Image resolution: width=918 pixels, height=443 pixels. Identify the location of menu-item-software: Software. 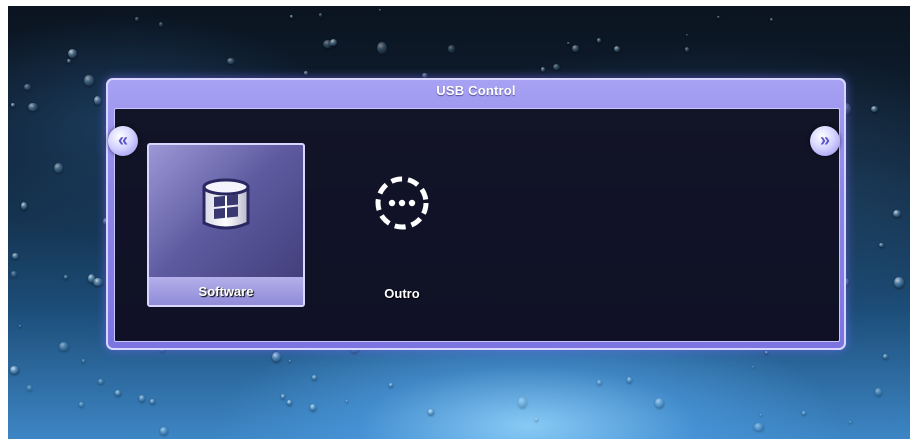
(226, 225).